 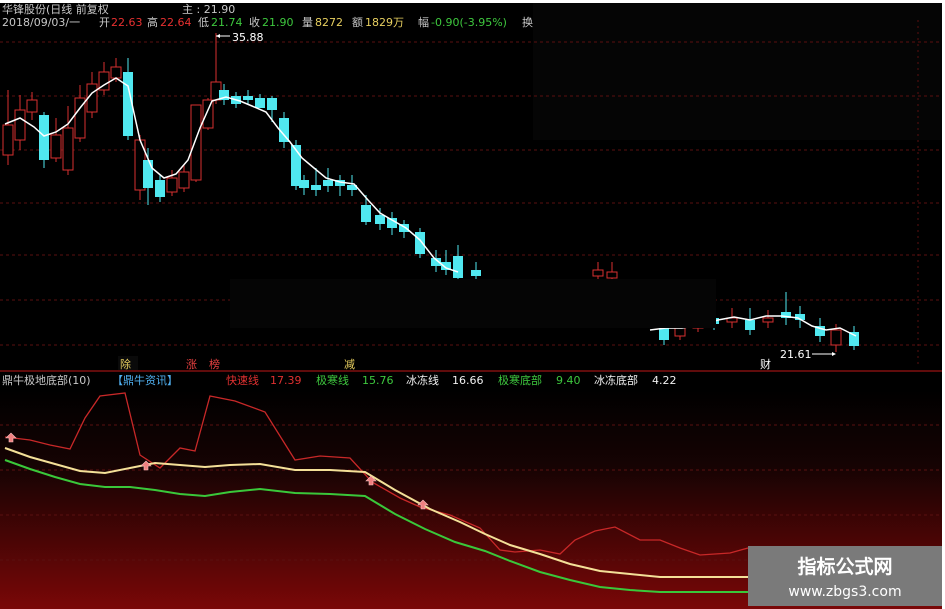 I want to click on low-annotation-label: 21.61, so click(x=796, y=354).